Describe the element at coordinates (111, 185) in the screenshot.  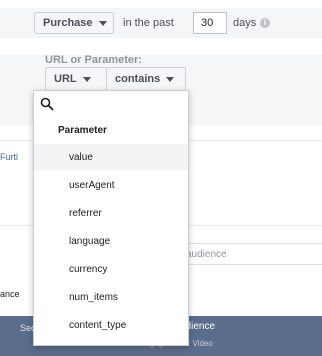
I see `dropdown-option-useragent: userAgent` at that location.